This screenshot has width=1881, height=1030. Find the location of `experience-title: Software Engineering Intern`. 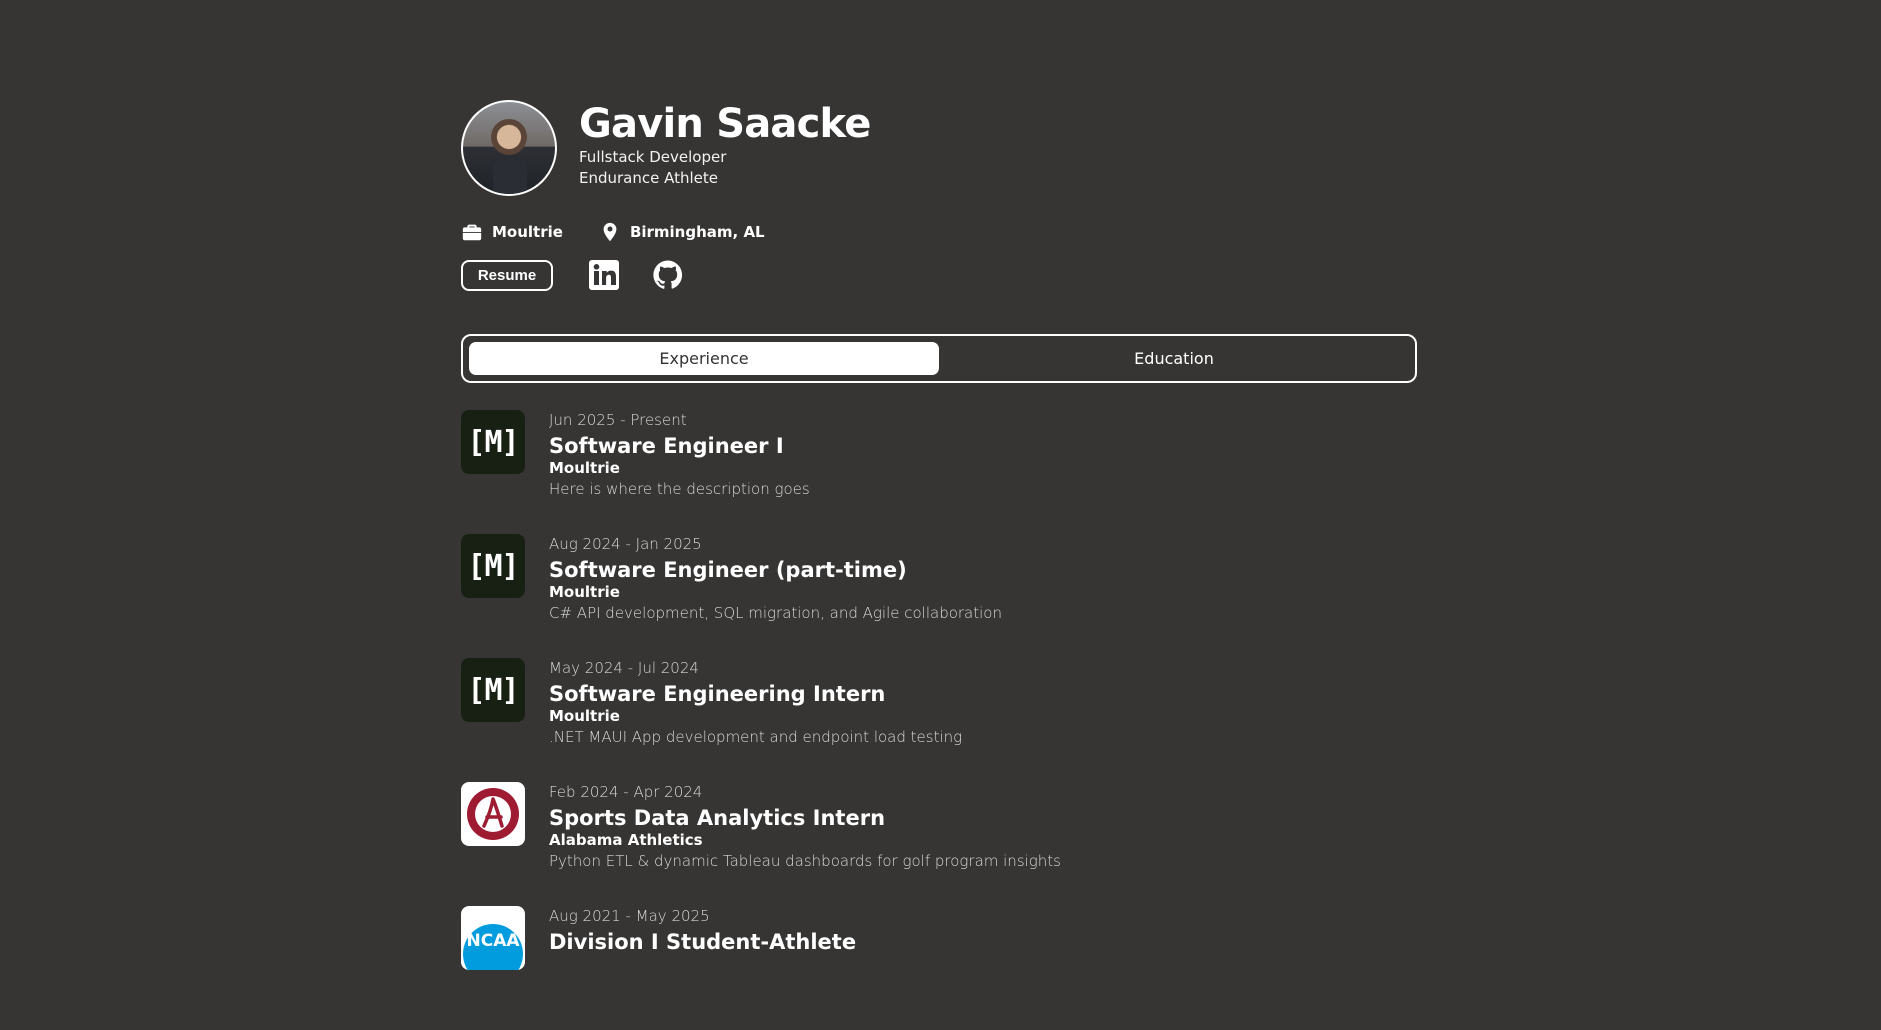

experience-title: Software Engineering Intern is located at coordinates (717, 694).